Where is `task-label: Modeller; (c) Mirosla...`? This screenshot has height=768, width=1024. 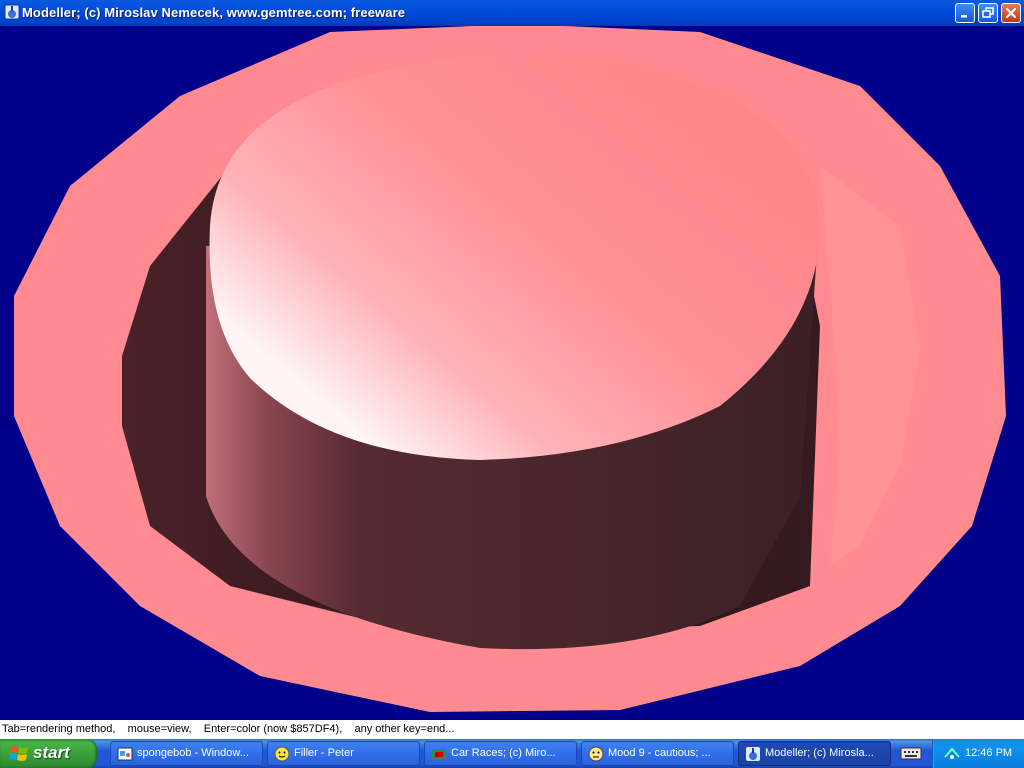
task-label: Modeller; (c) Mirosla... is located at coordinates (819, 753).